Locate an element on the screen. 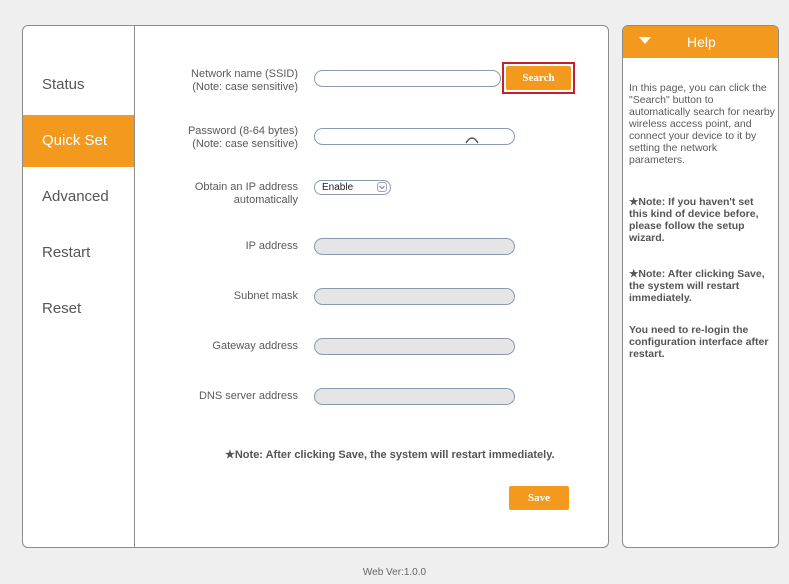  eye-icon is located at coordinates (472, 139).